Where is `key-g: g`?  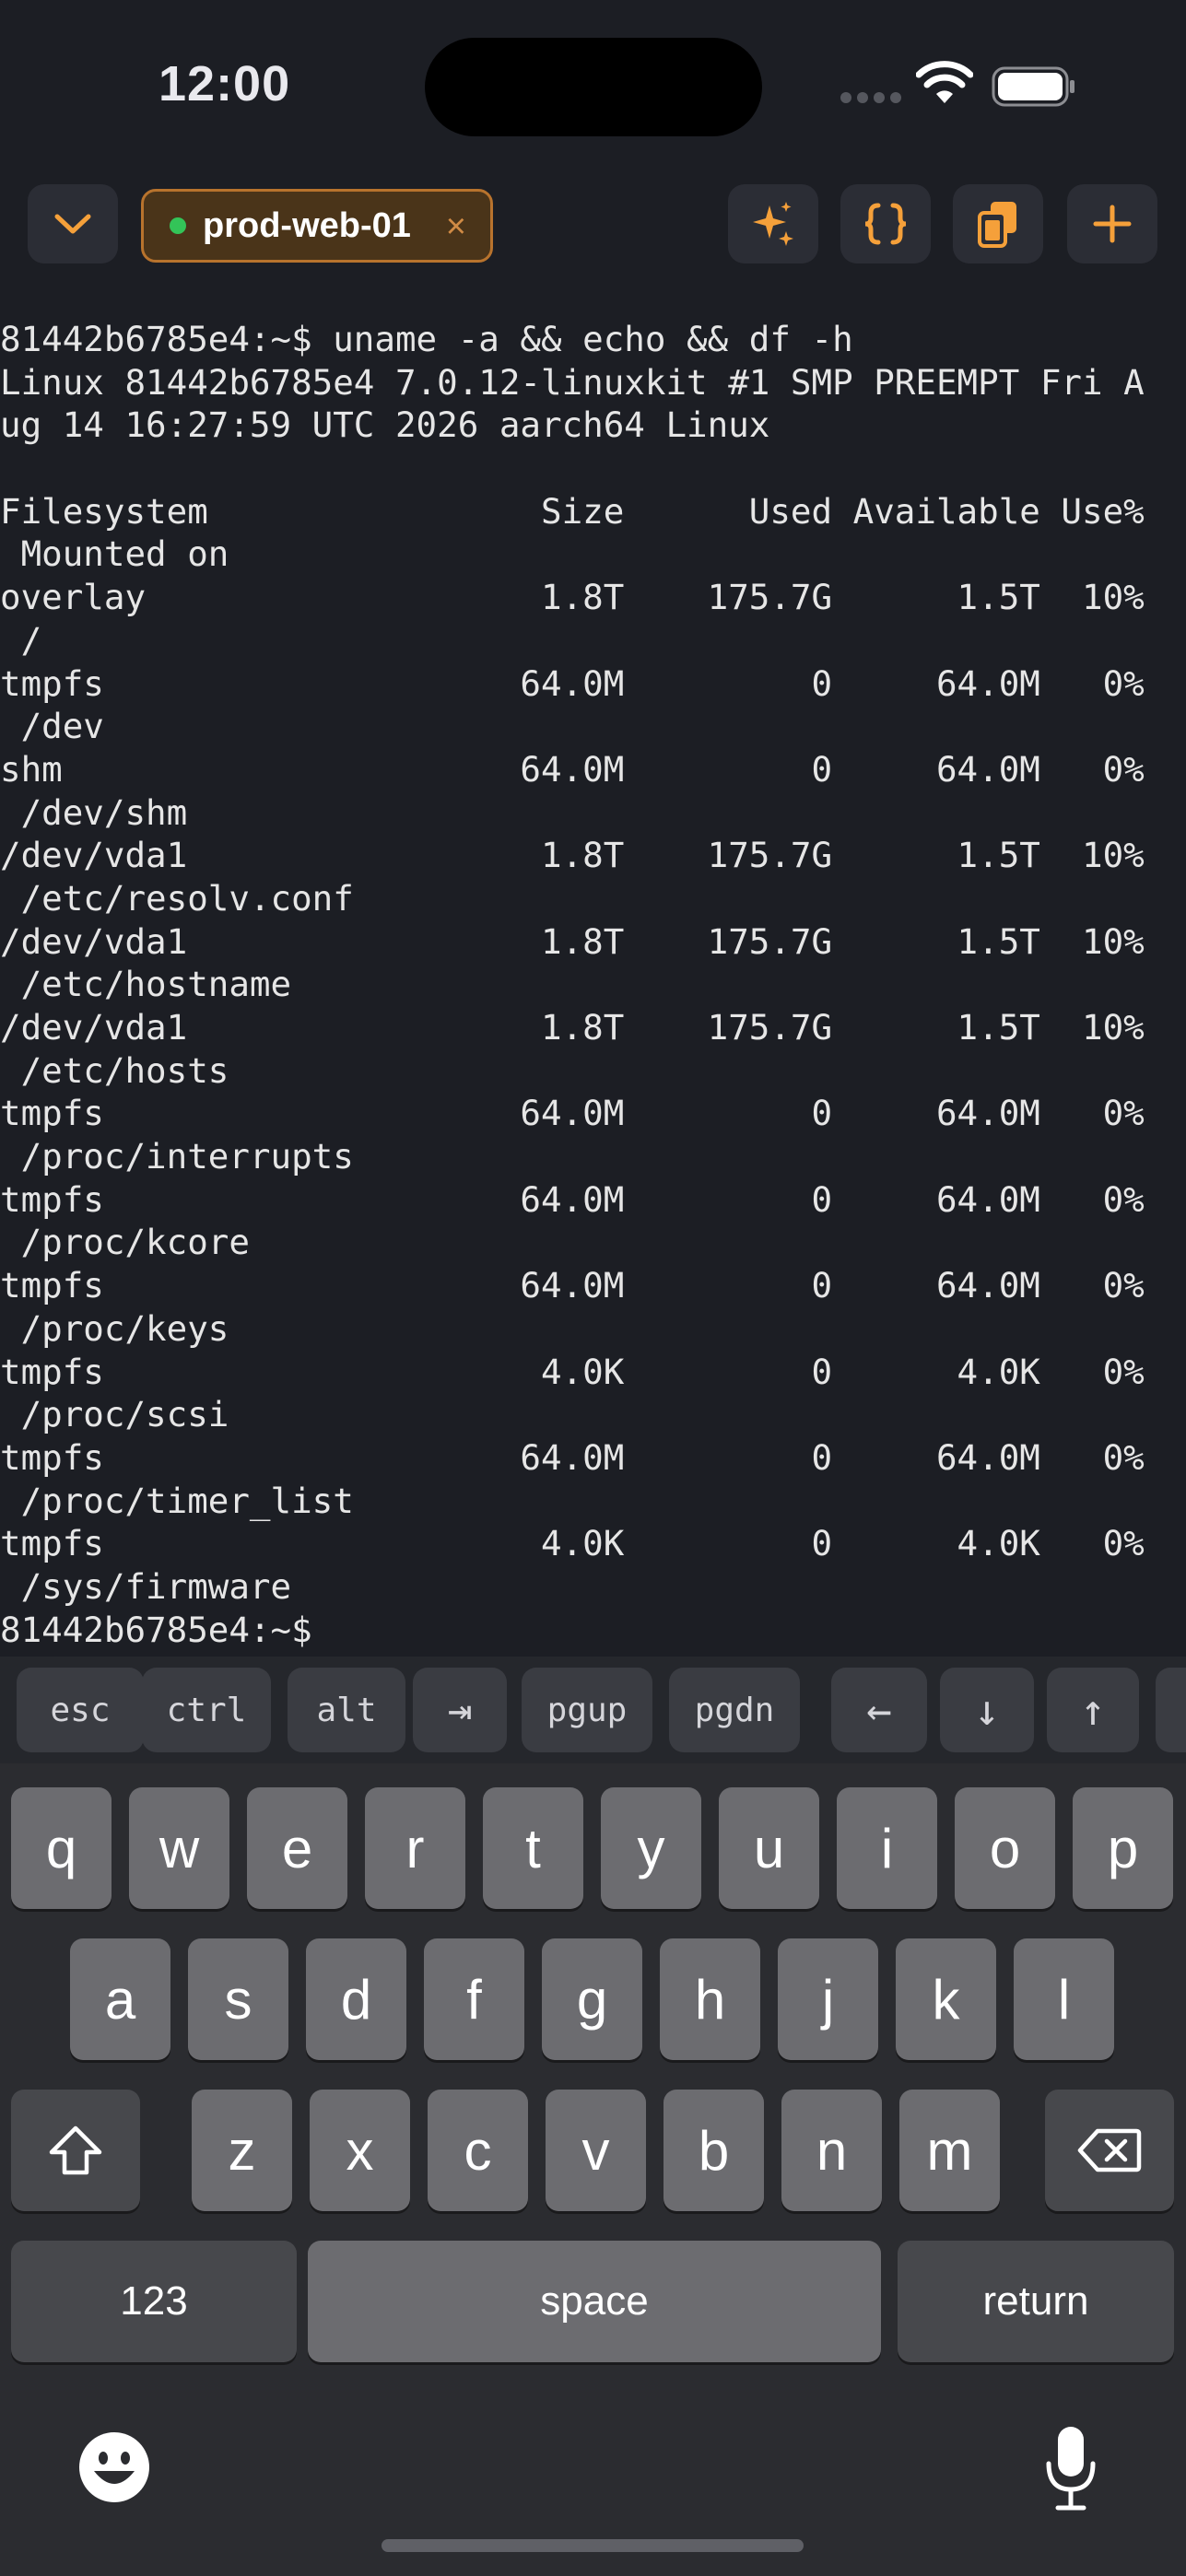 key-g: g is located at coordinates (592, 1999).